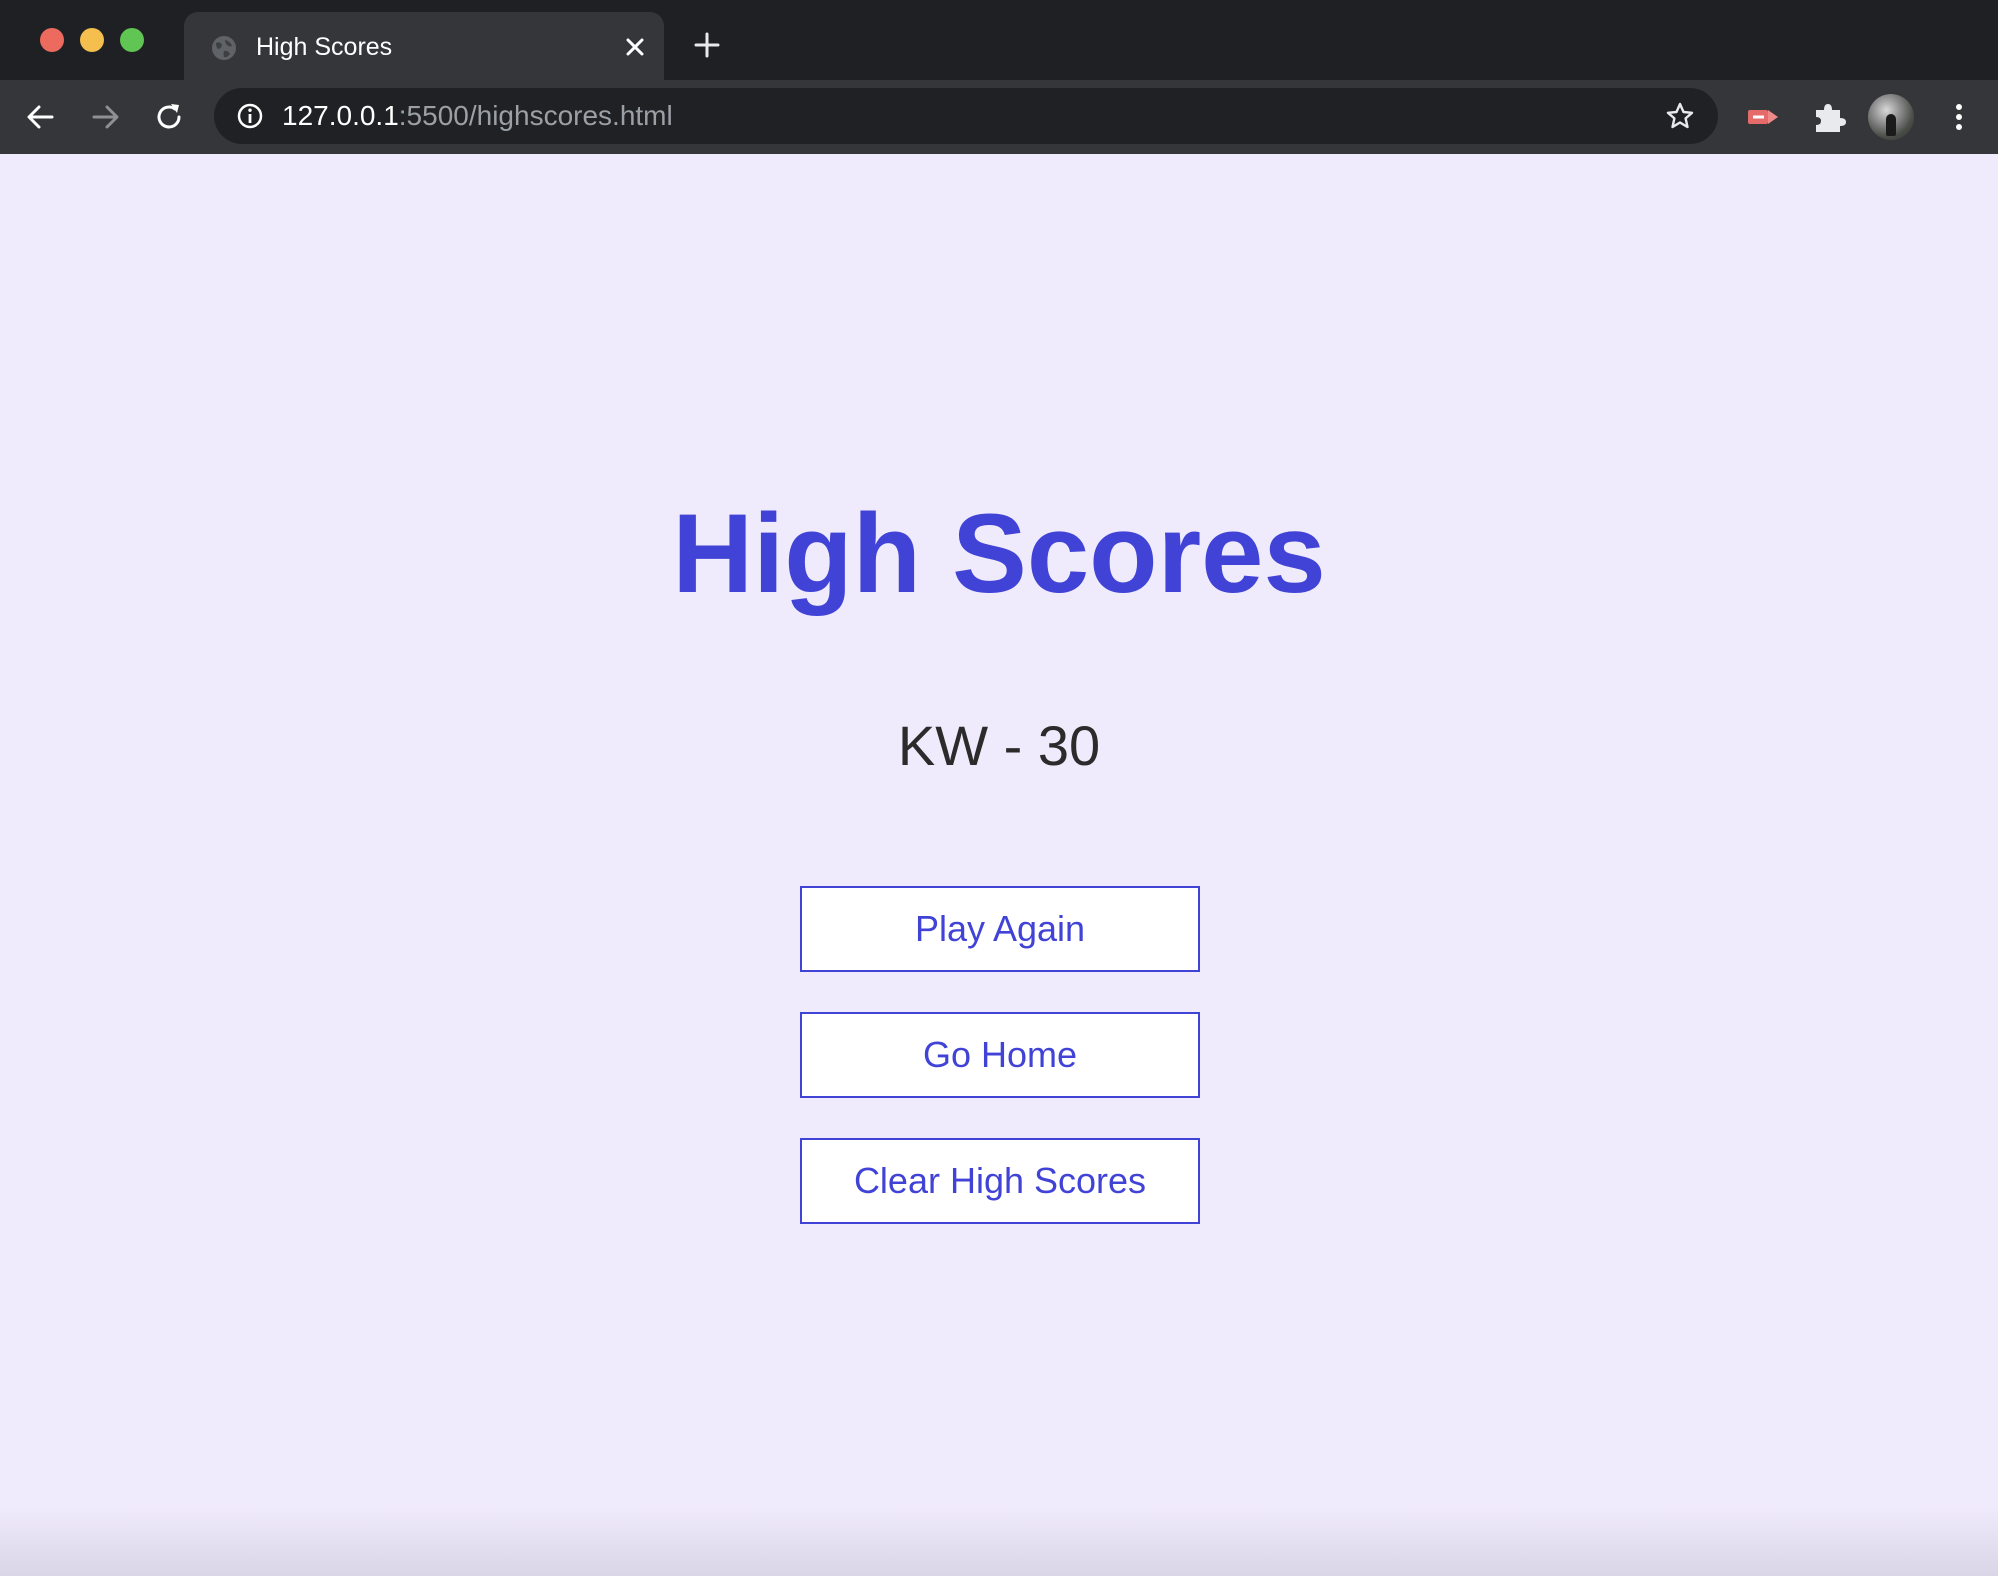  What do you see at coordinates (1680, 116) in the screenshot?
I see `star-icon` at bounding box center [1680, 116].